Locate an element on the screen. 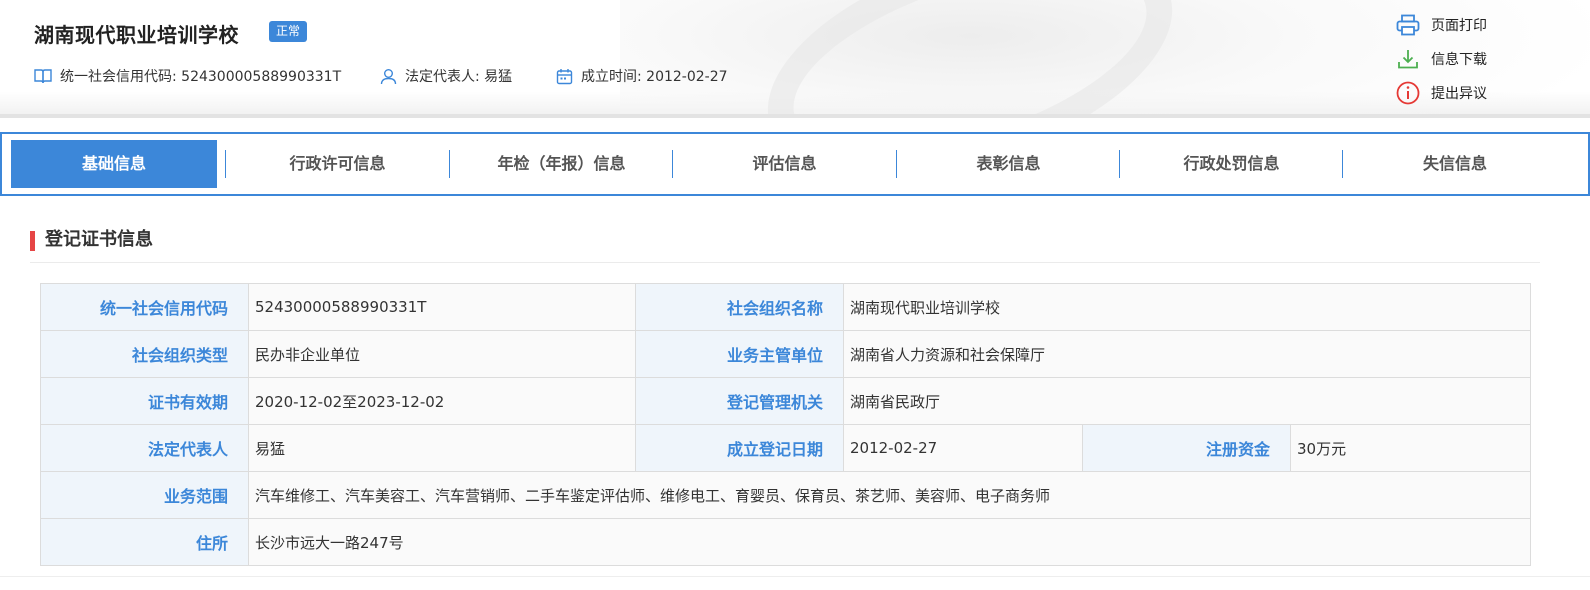 The width and height of the screenshot is (1590, 590). tab-dishonesty: 失信信息 is located at coordinates (1455, 164).